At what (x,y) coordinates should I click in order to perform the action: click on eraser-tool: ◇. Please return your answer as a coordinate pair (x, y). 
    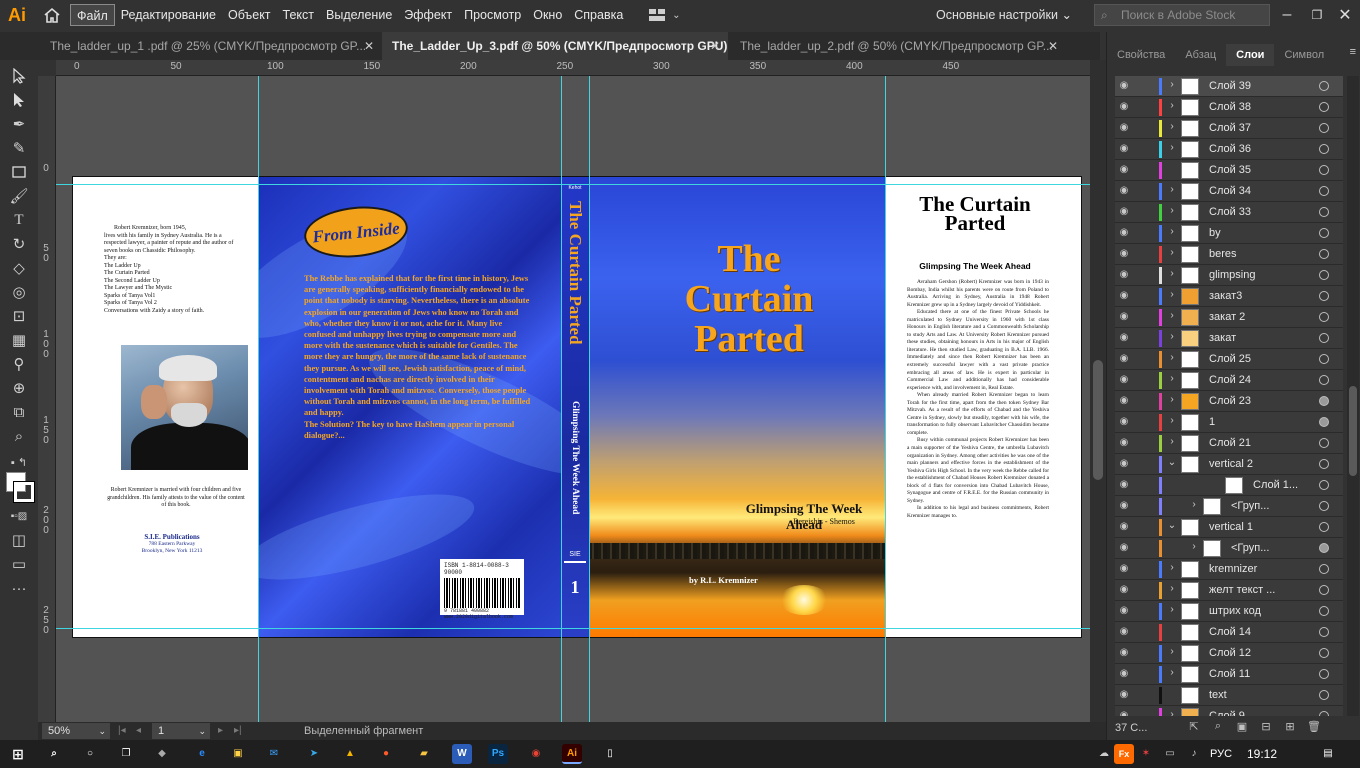
    Looking at the image, I should click on (19, 268).